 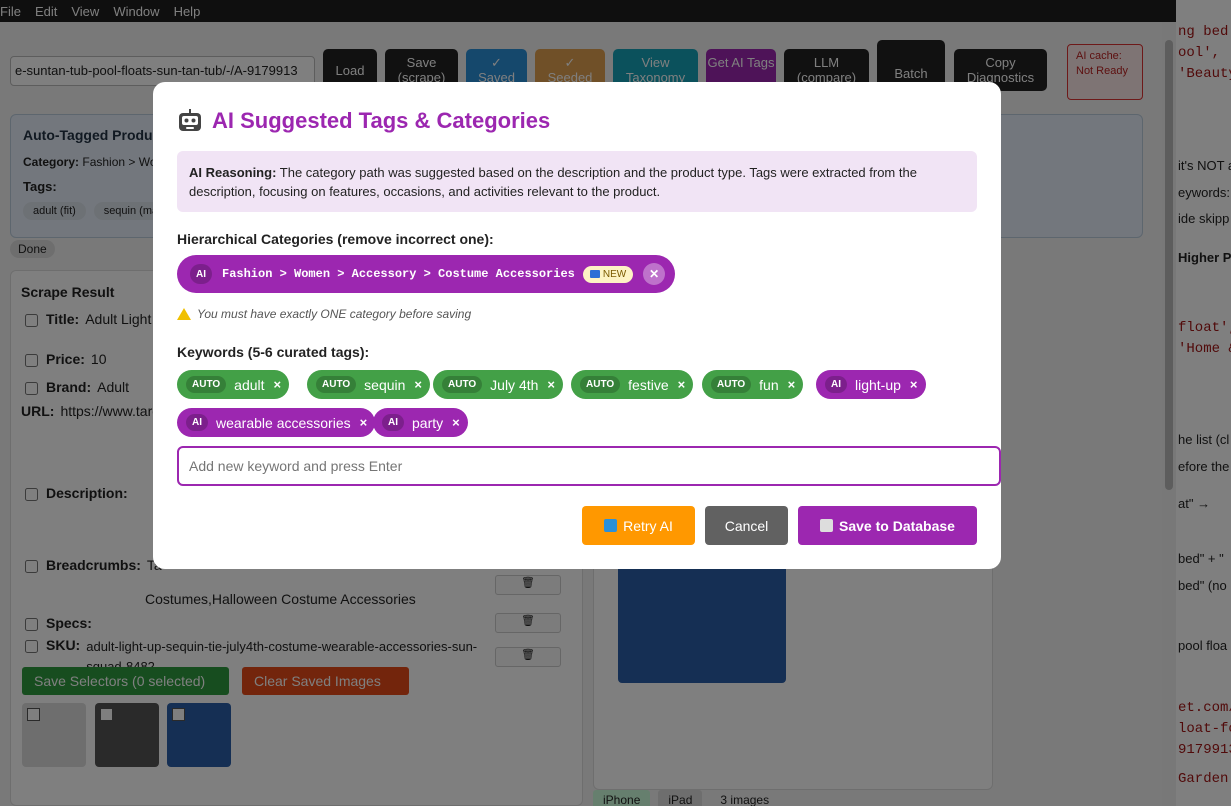 I want to click on warning-icon, so click(x=184, y=314).